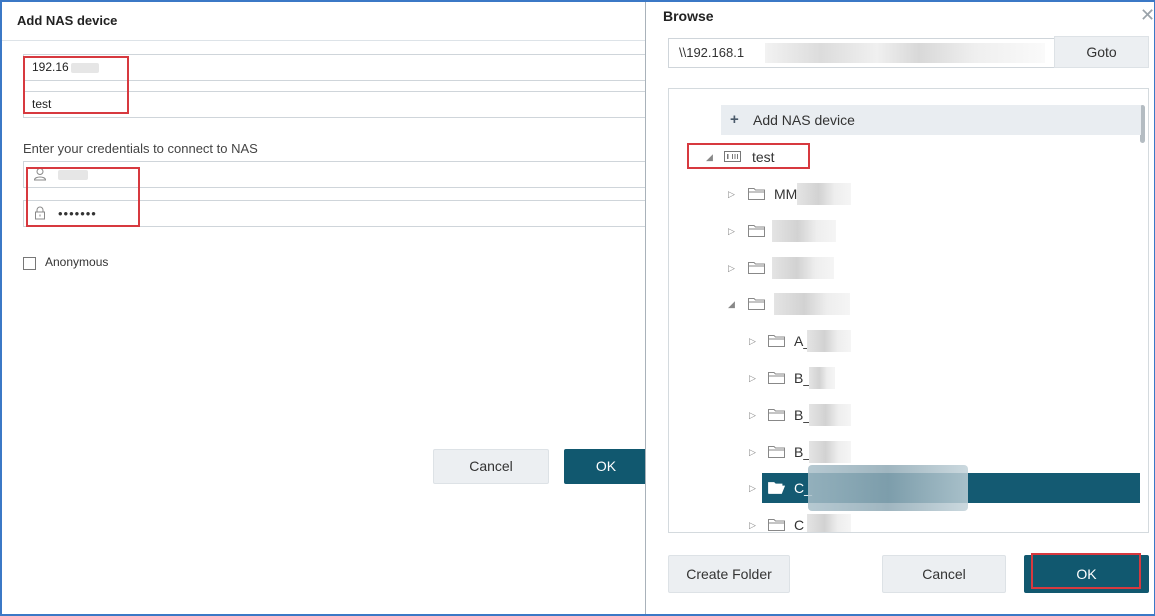  Describe the element at coordinates (786, 194) in the screenshot. I see `tree-node-label: MM` at that location.